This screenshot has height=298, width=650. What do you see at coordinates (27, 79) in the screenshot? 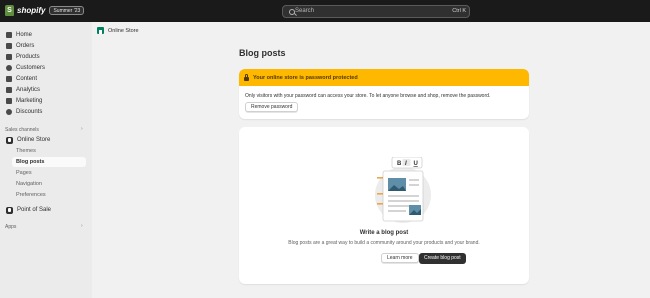
I see `sidebar-item-label: Content` at bounding box center [27, 79].